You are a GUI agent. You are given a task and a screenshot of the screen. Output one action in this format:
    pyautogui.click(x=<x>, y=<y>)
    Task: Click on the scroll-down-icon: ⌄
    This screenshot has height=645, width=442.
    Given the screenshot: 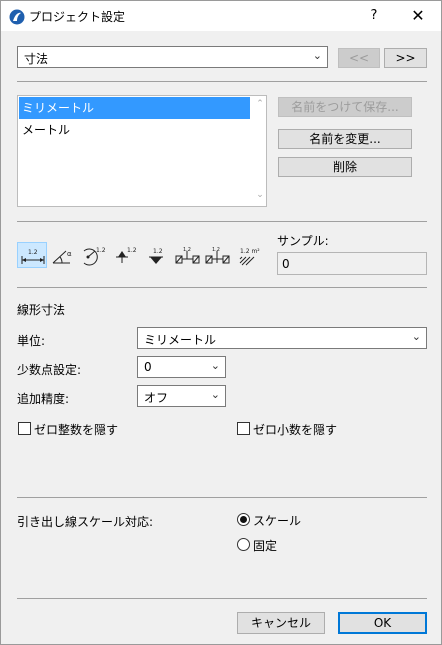 What is the action you would take?
    pyautogui.click(x=260, y=195)
    